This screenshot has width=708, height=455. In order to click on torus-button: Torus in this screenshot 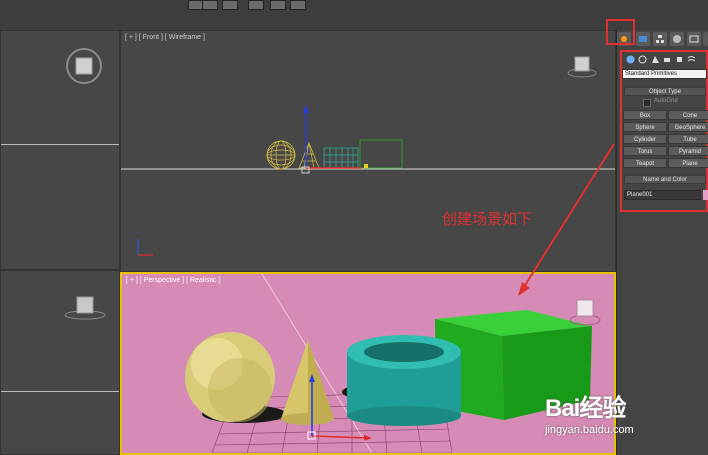, I will do `click(645, 151)`.